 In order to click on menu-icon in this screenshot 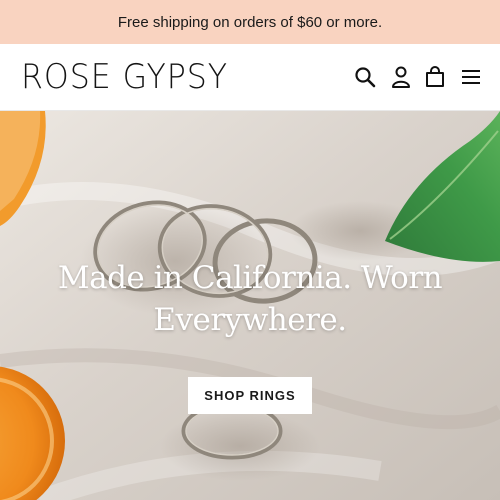, I will do `click(471, 77)`.